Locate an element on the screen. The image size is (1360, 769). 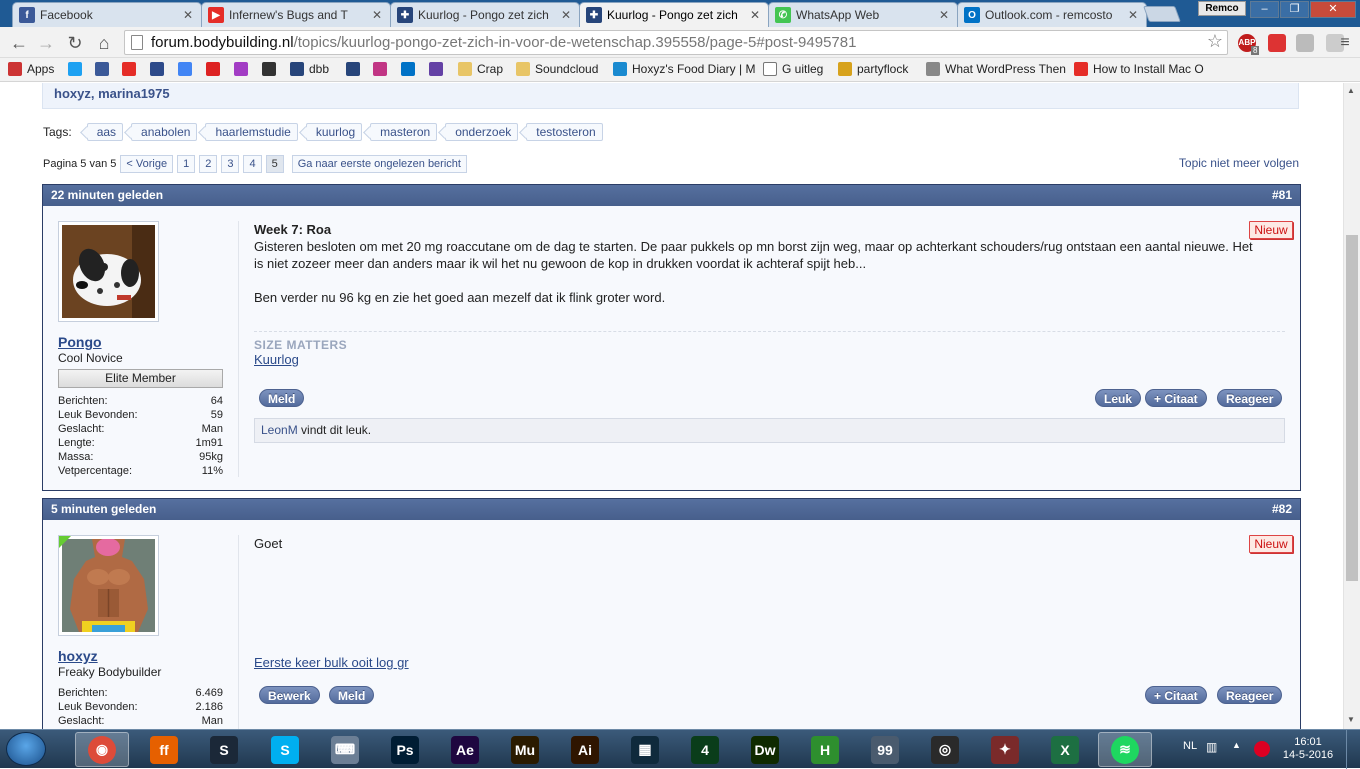
taskbar-app: ▦ is located at coordinates (645, 749).